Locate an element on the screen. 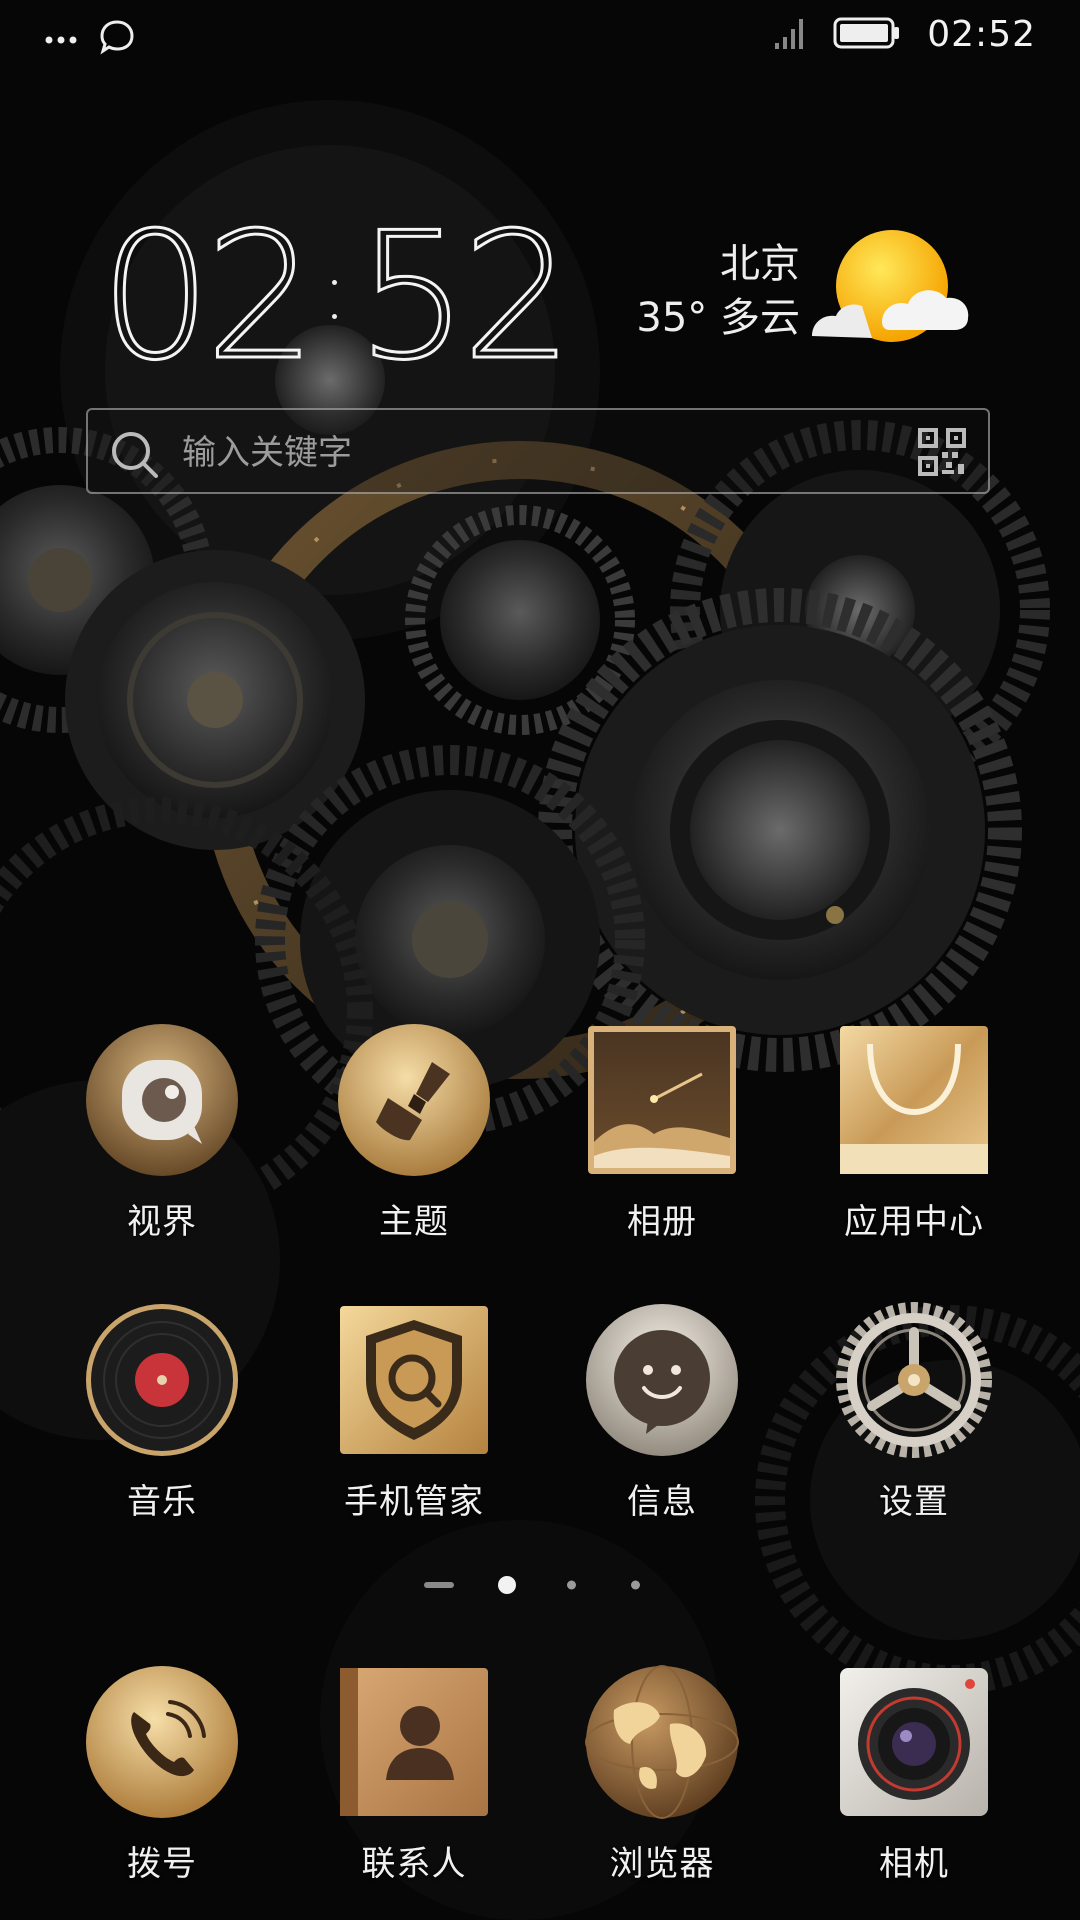 The width and height of the screenshot is (1080, 1920). status-bar: 02:52 is located at coordinates (540, 40).